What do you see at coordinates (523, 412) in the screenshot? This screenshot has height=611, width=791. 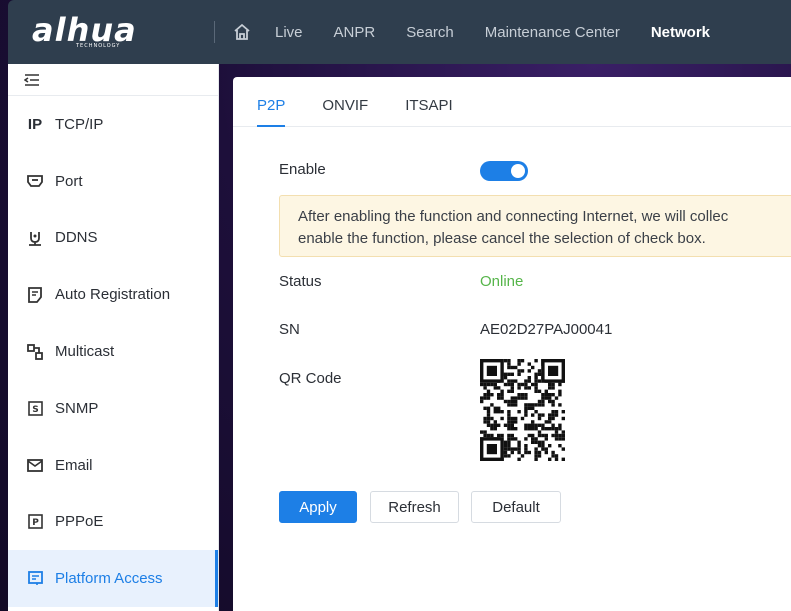 I see `qr-code-image` at bounding box center [523, 412].